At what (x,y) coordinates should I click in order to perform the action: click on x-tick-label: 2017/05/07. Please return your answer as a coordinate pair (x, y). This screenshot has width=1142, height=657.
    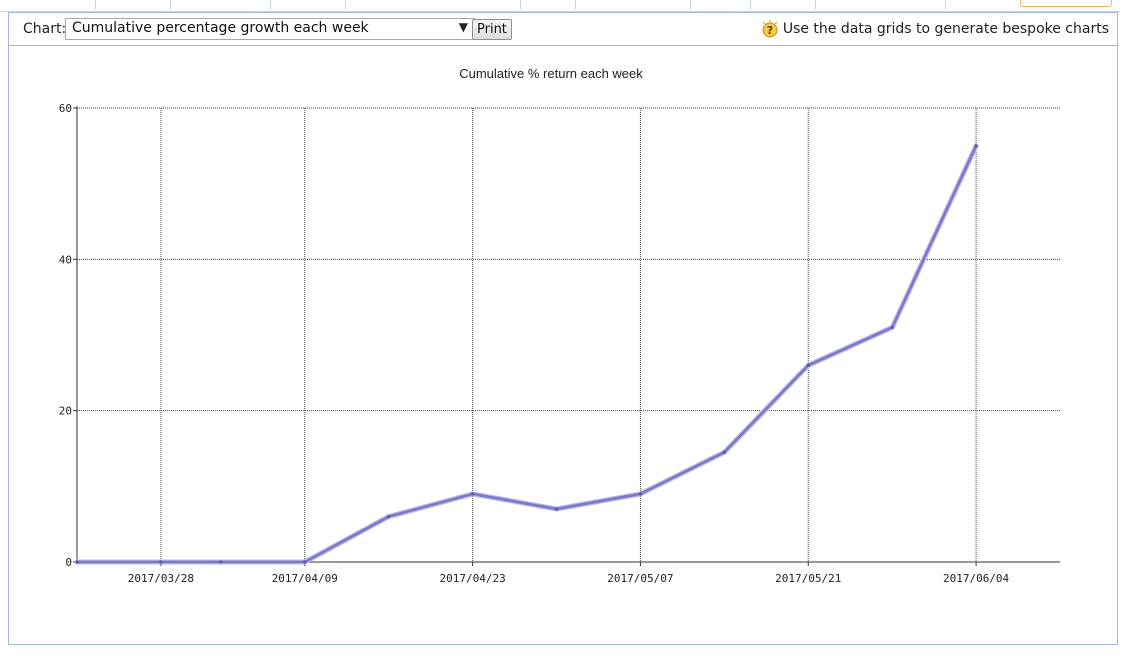
    Looking at the image, I should click on (640, 578).